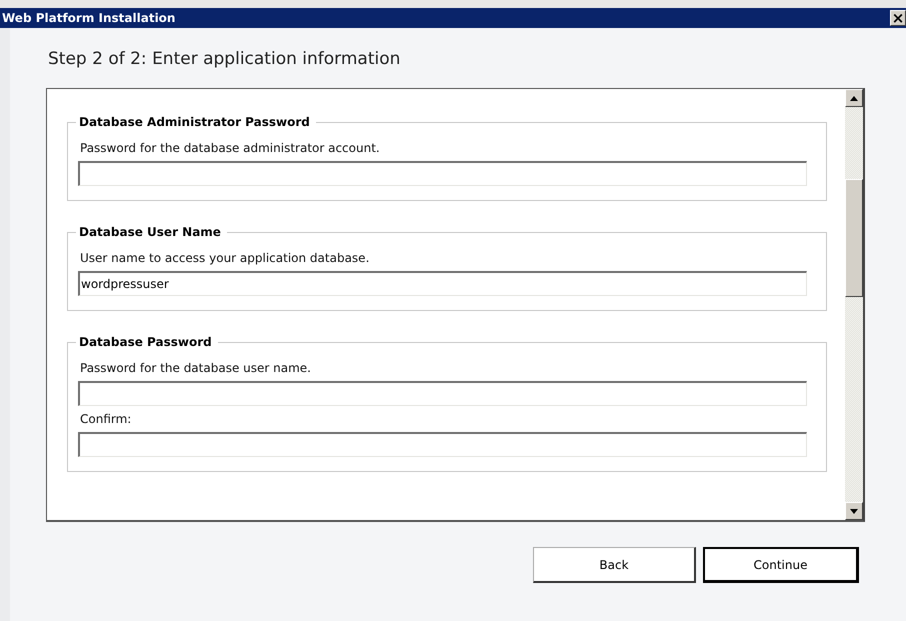 This screenshot has height=621, width=906. What do you see at coordinates (225, 59) in the screenshot?
I see `step-heading: Step 2 of 2: Enter application information` at bounding box center [225, 59].